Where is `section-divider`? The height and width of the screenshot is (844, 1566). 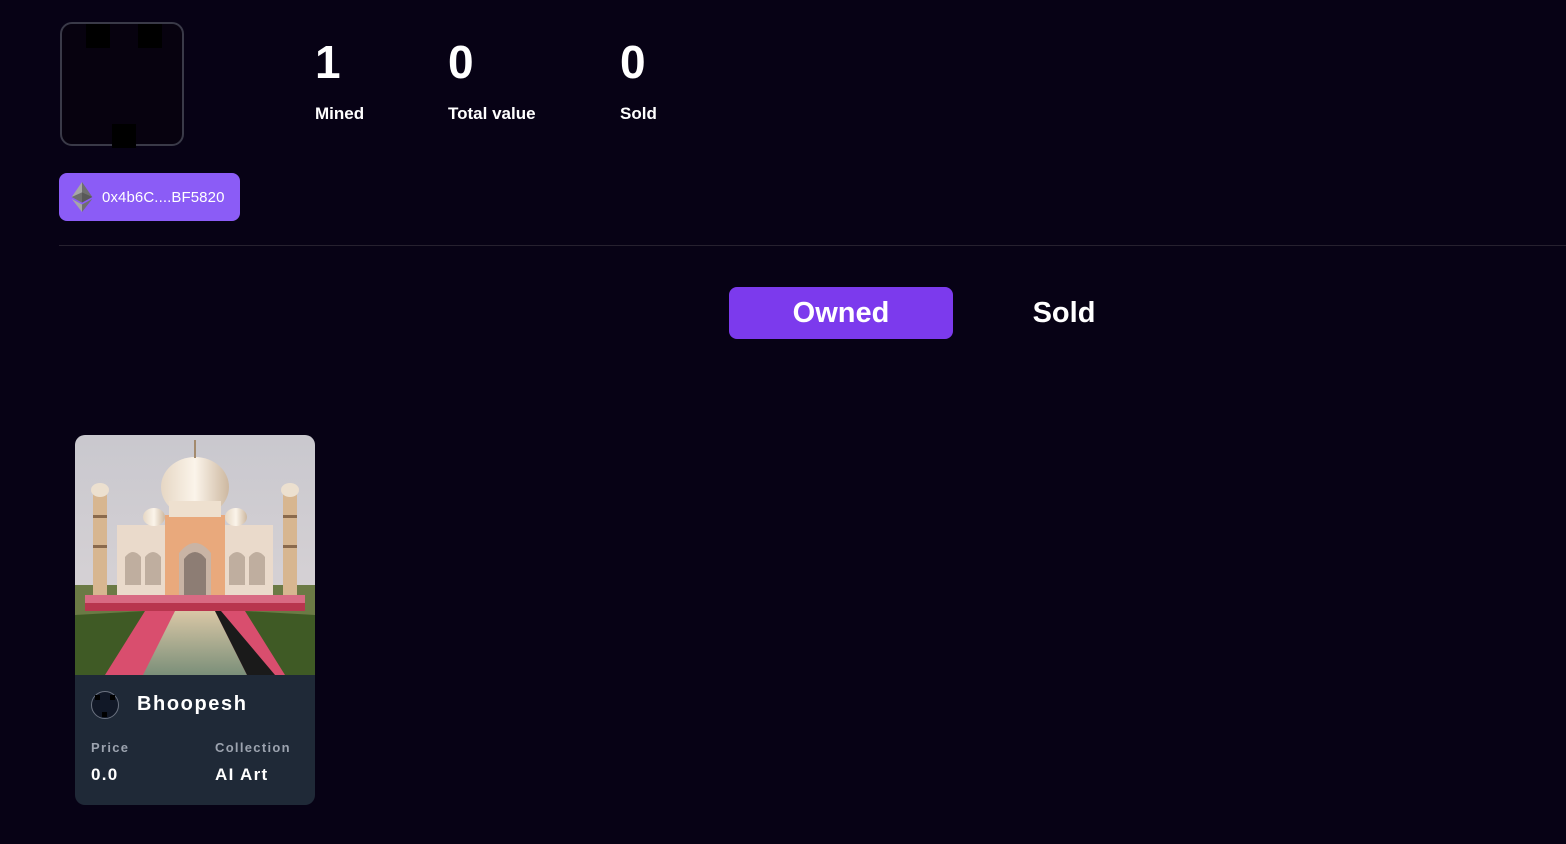
section-divider is located at coordinates (812, 245).